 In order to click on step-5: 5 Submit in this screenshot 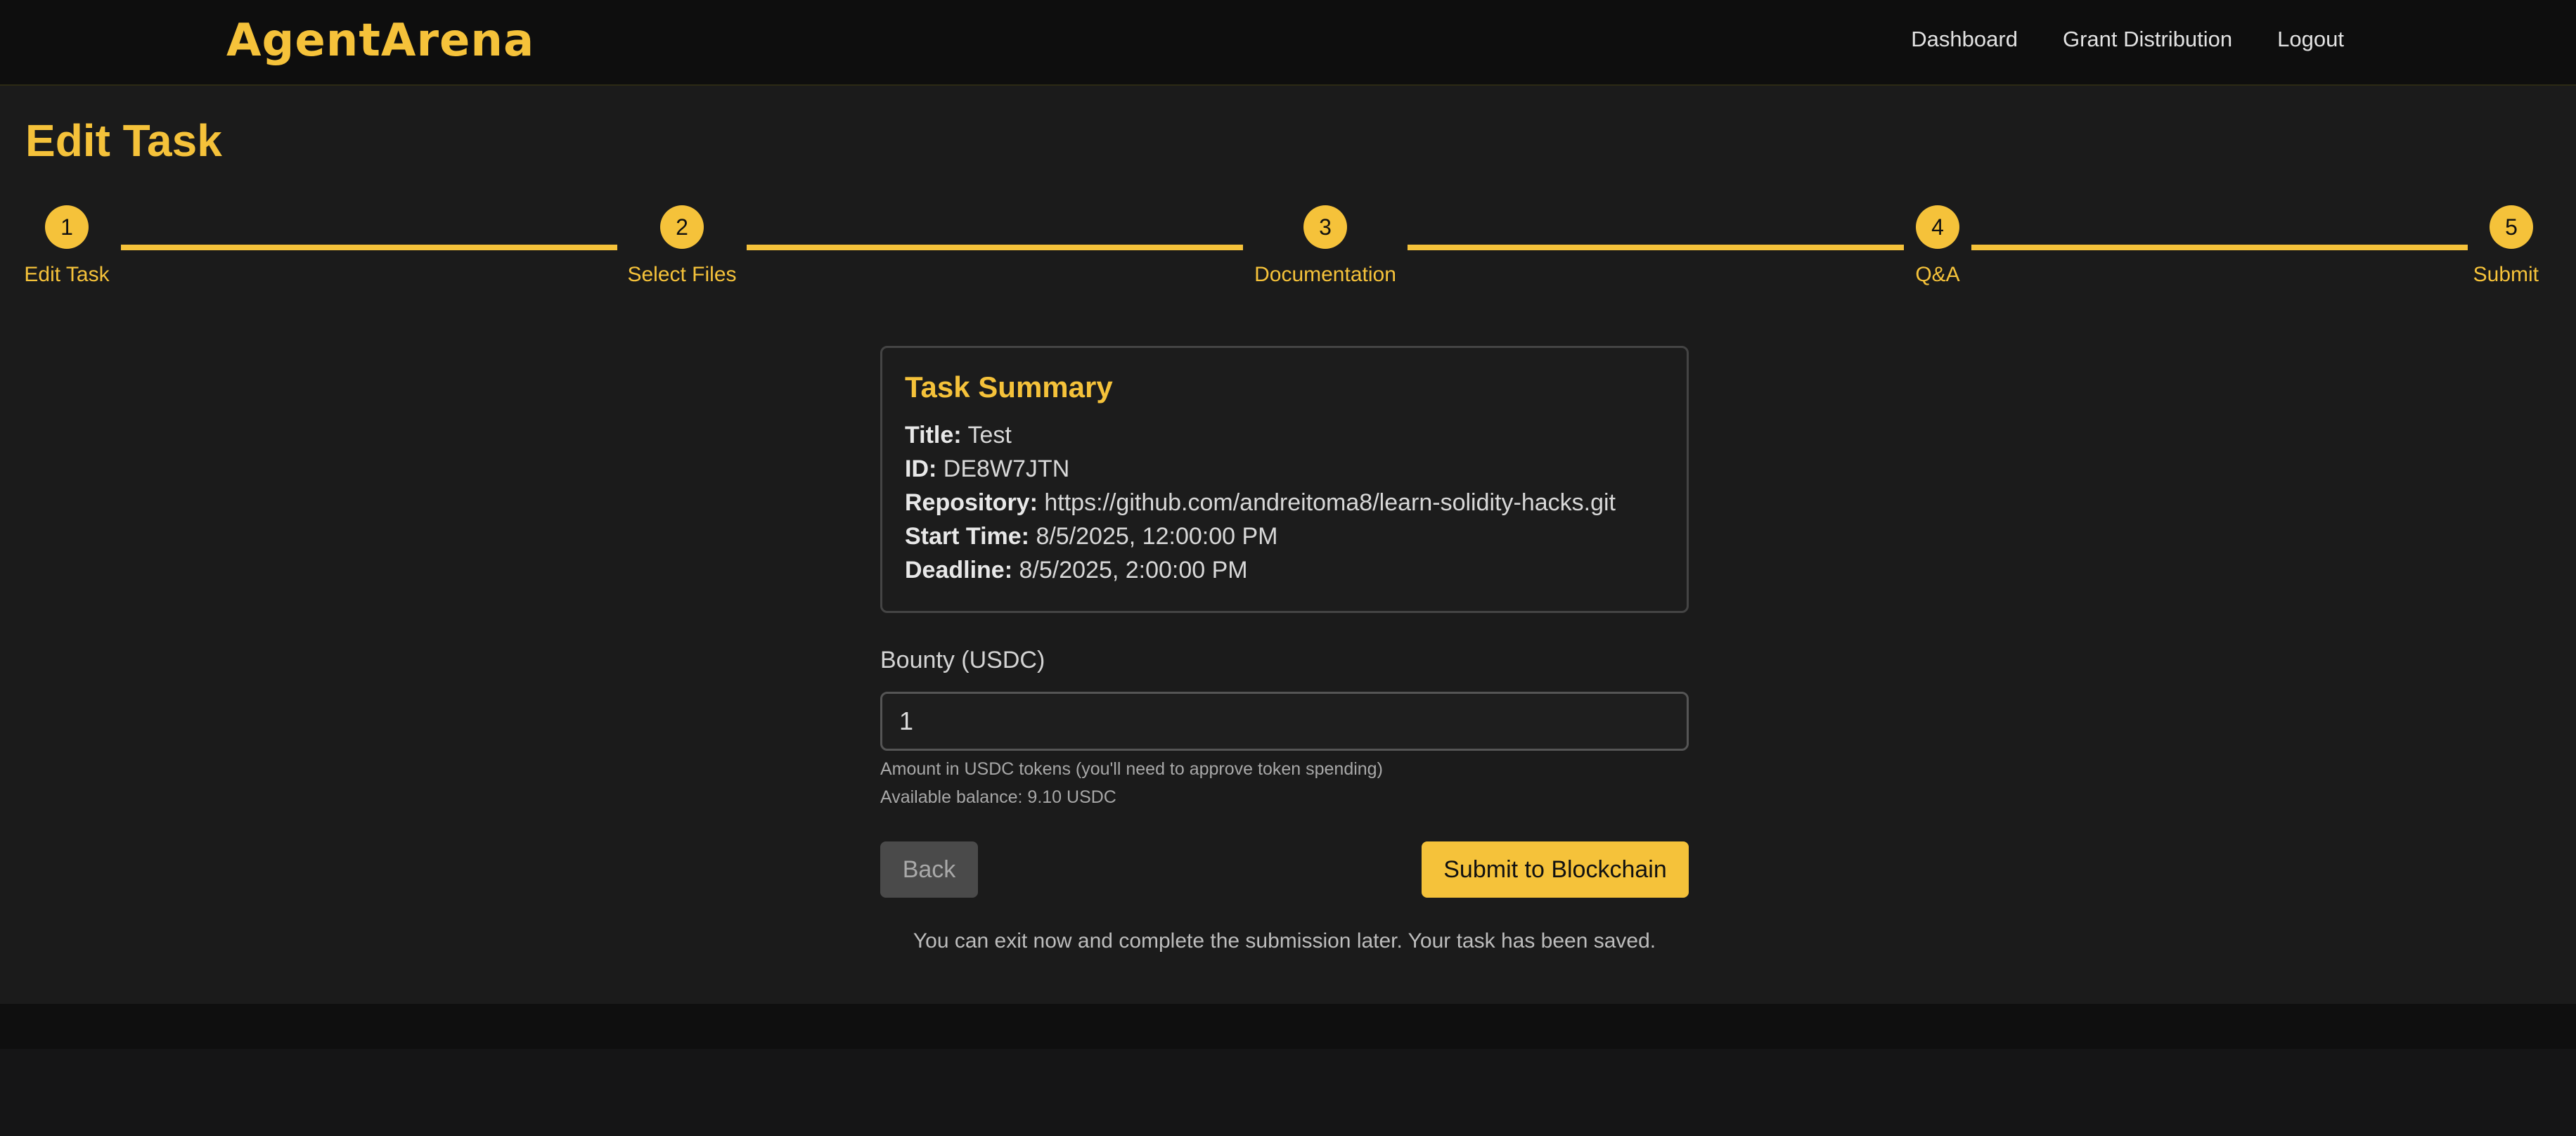, I will do `click(2506, 245)`.